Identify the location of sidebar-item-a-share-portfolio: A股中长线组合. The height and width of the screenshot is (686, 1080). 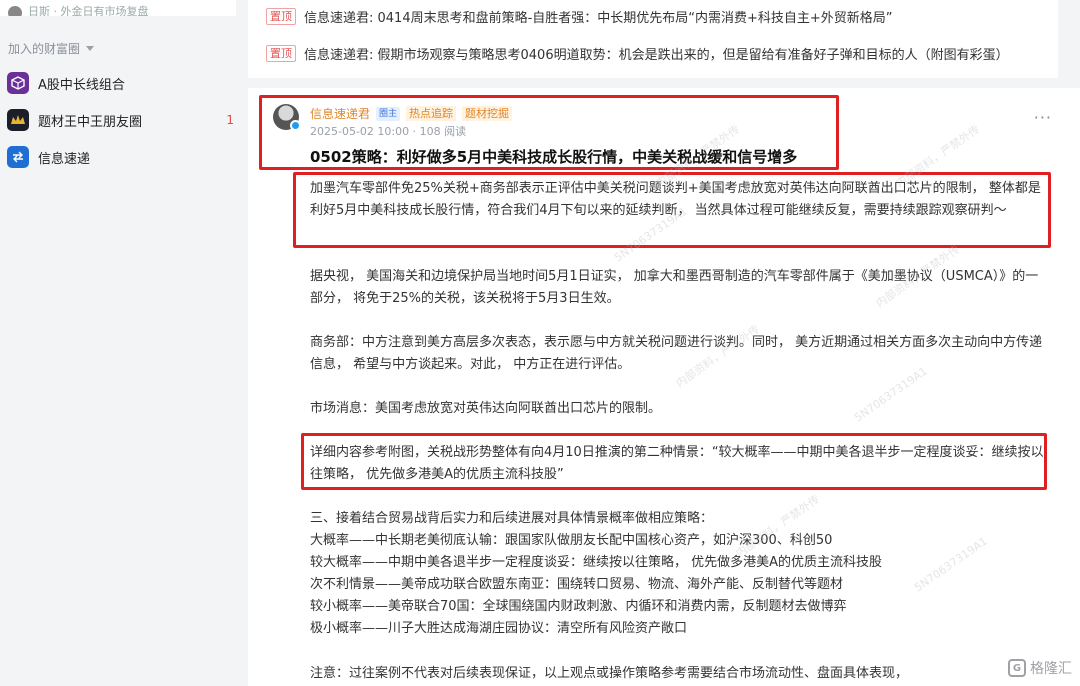
(124, 83).